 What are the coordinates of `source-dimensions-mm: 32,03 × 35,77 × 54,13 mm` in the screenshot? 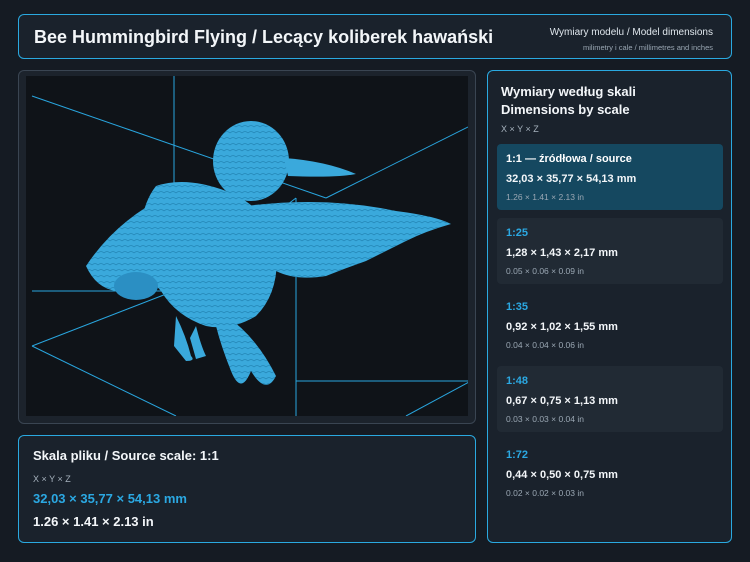 It's located at (110, 498).